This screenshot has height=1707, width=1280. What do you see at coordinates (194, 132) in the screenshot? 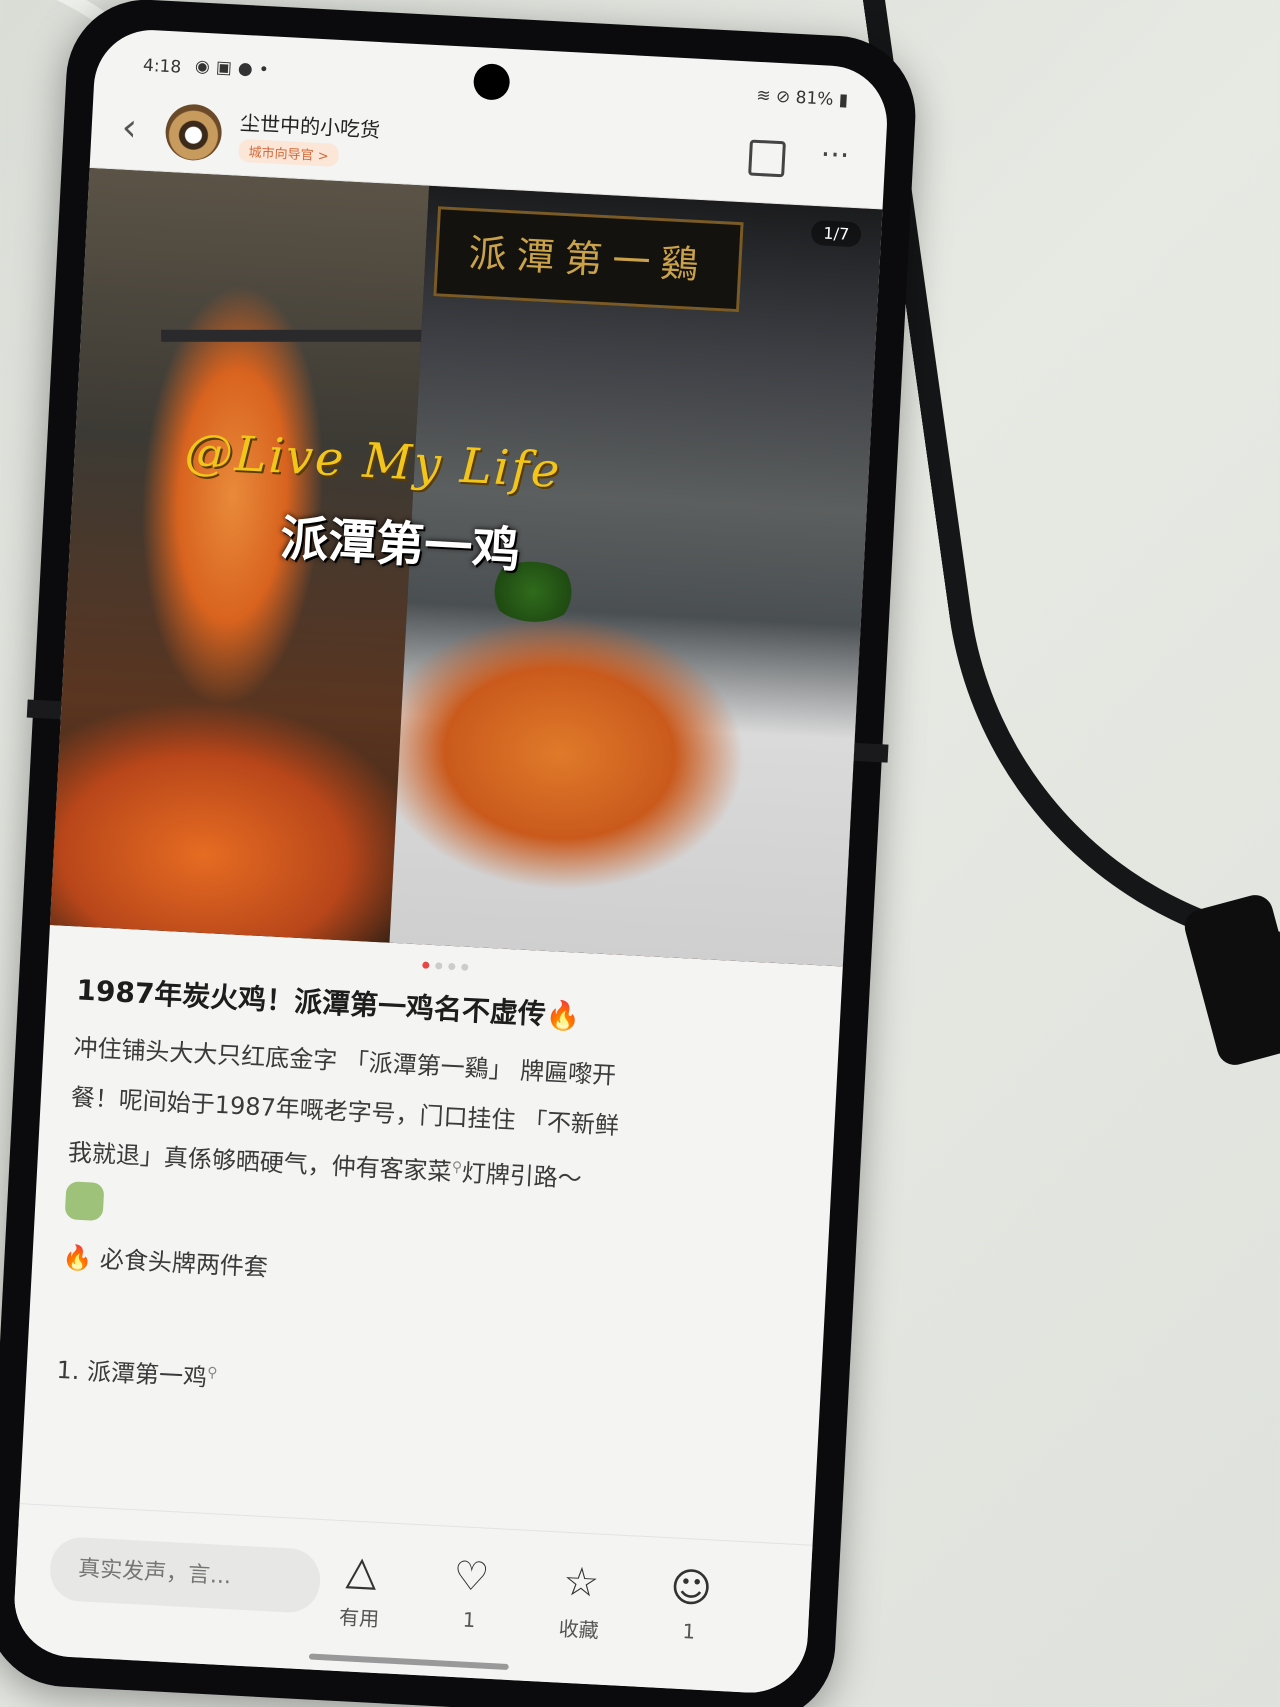
I see `author-avatar` at bounding box center [194, 132].